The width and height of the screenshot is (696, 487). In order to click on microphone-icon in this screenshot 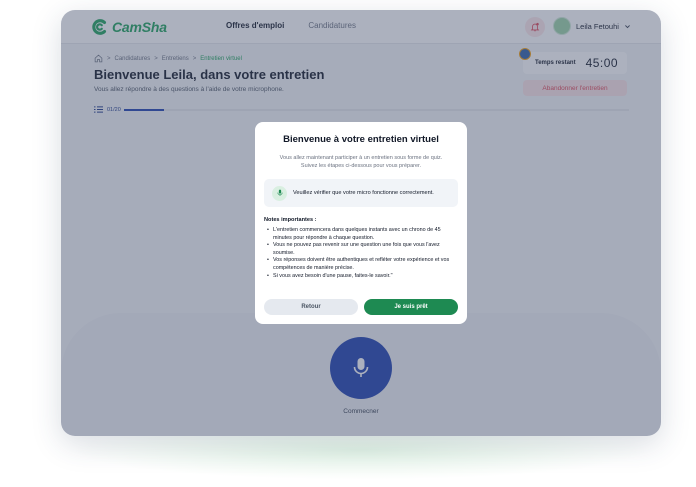, I will do `click(279, 192)`.